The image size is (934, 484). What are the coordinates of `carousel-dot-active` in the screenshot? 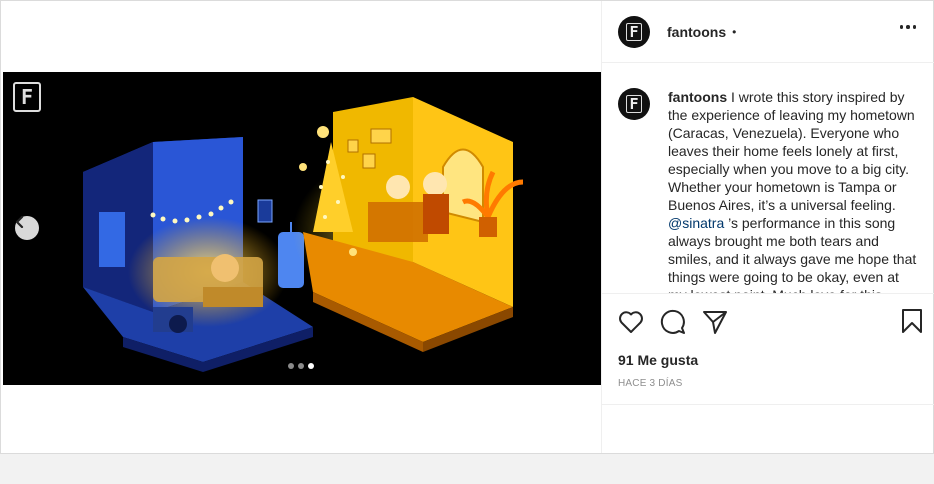 It's located at (311, 366).